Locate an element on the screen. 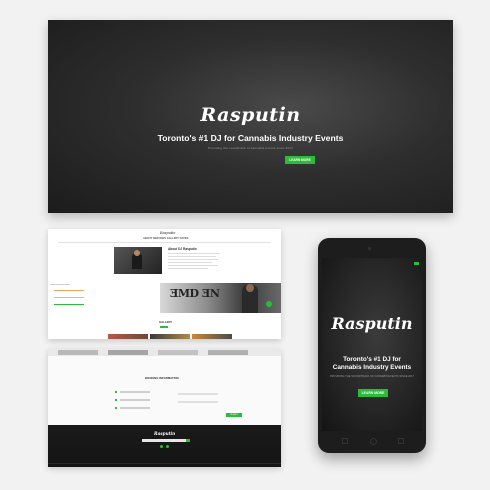 The height and width of the screenshot is (490, 490). person-head is located at coordinates (250, 288).